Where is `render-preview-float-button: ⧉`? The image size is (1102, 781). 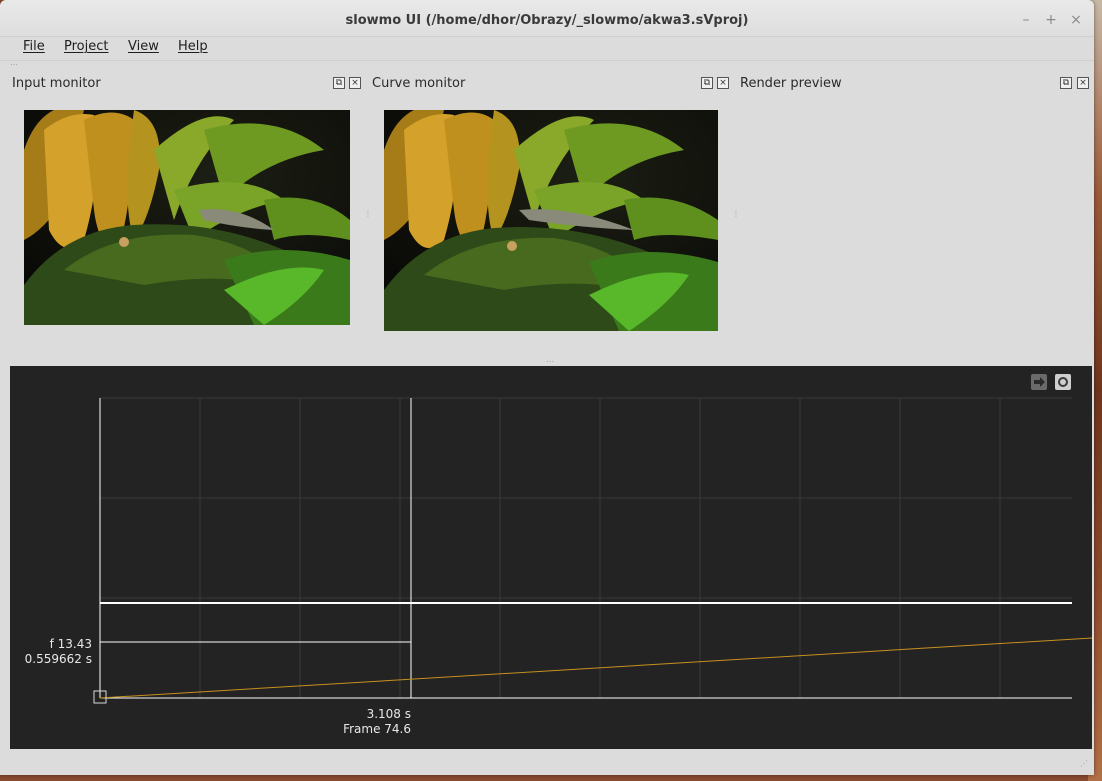 render-preview-float-button: ⧉ is located at coordinates (1066, 83).